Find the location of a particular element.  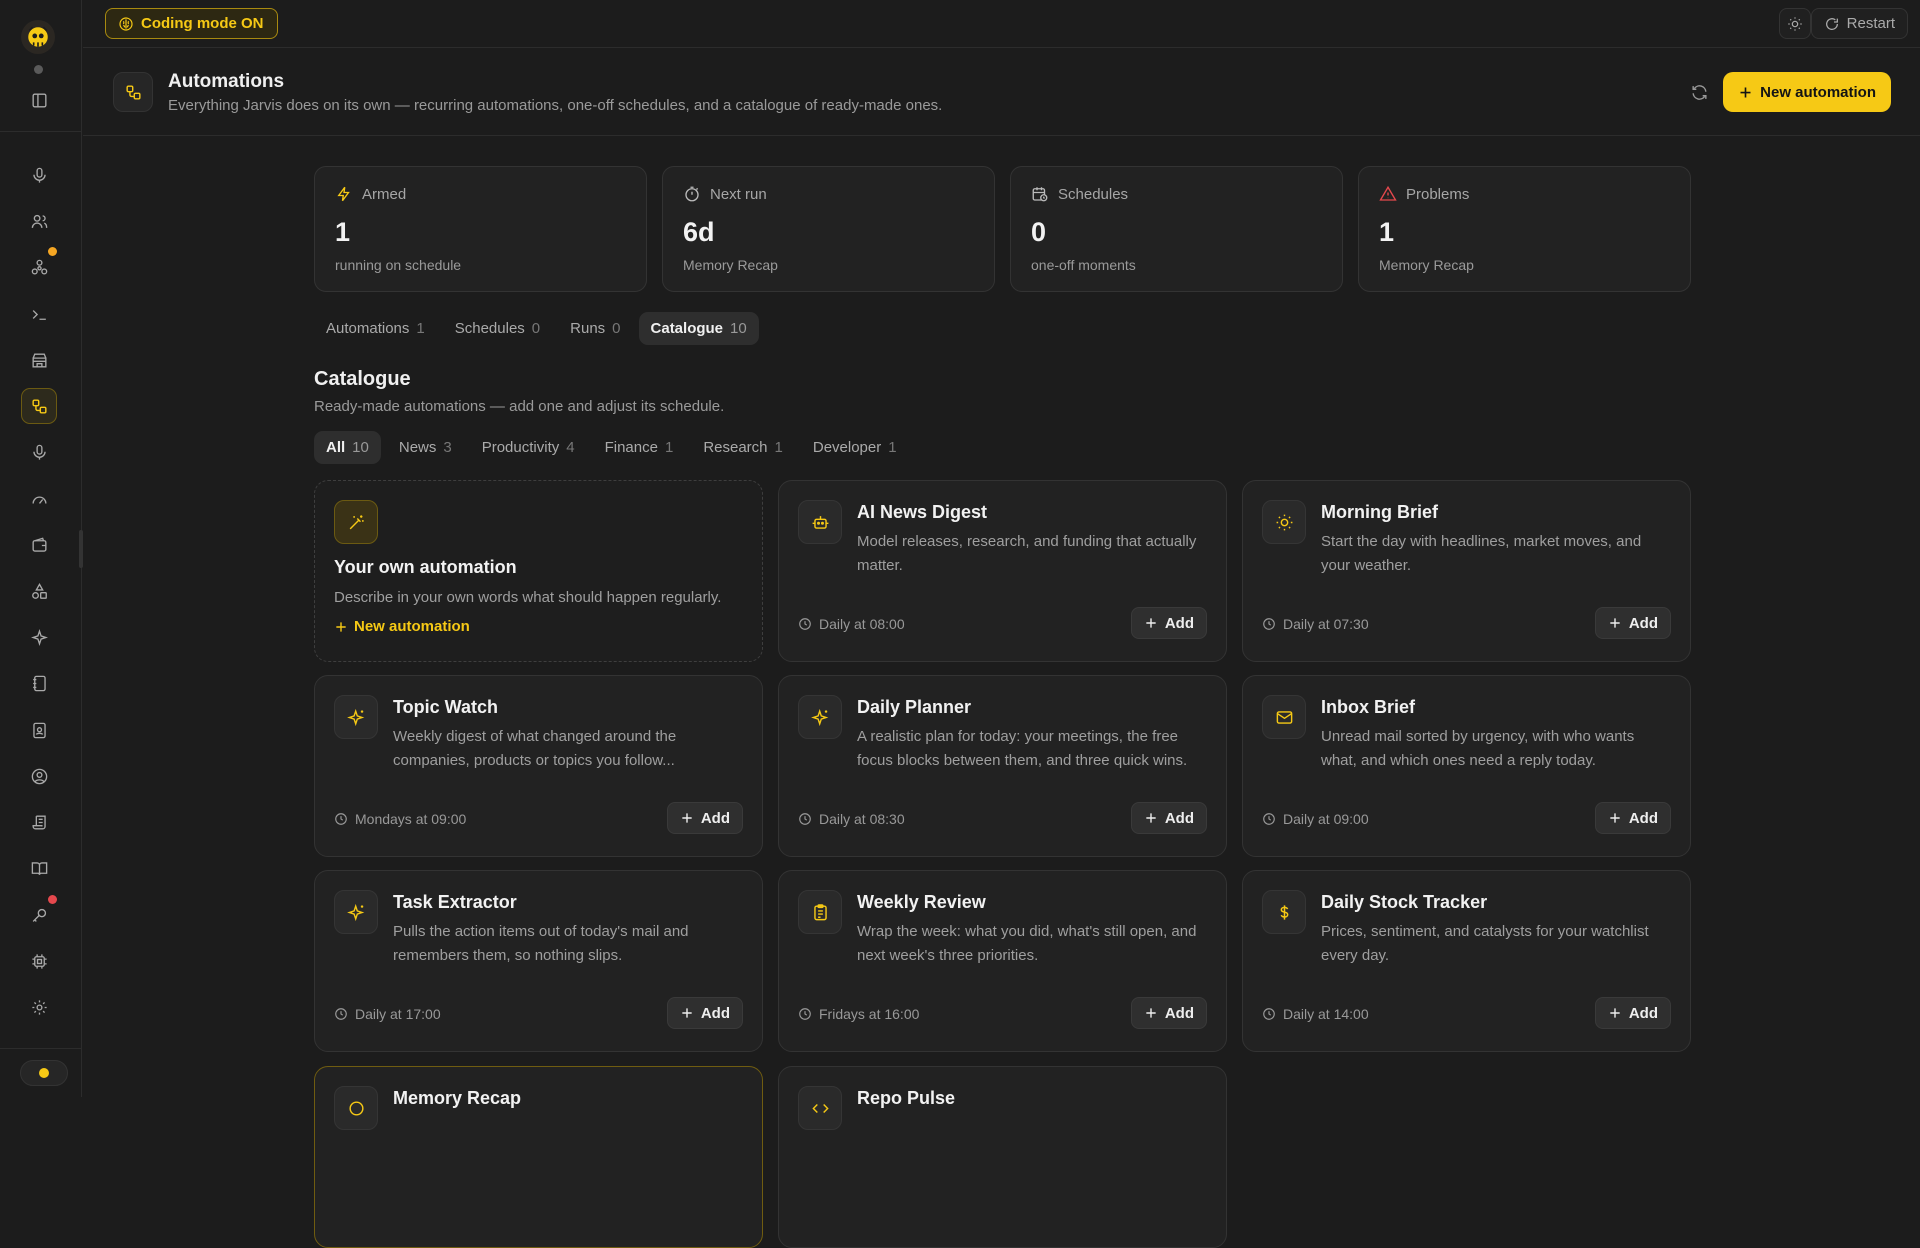

resize-handle is located at coordinates (81, 549).